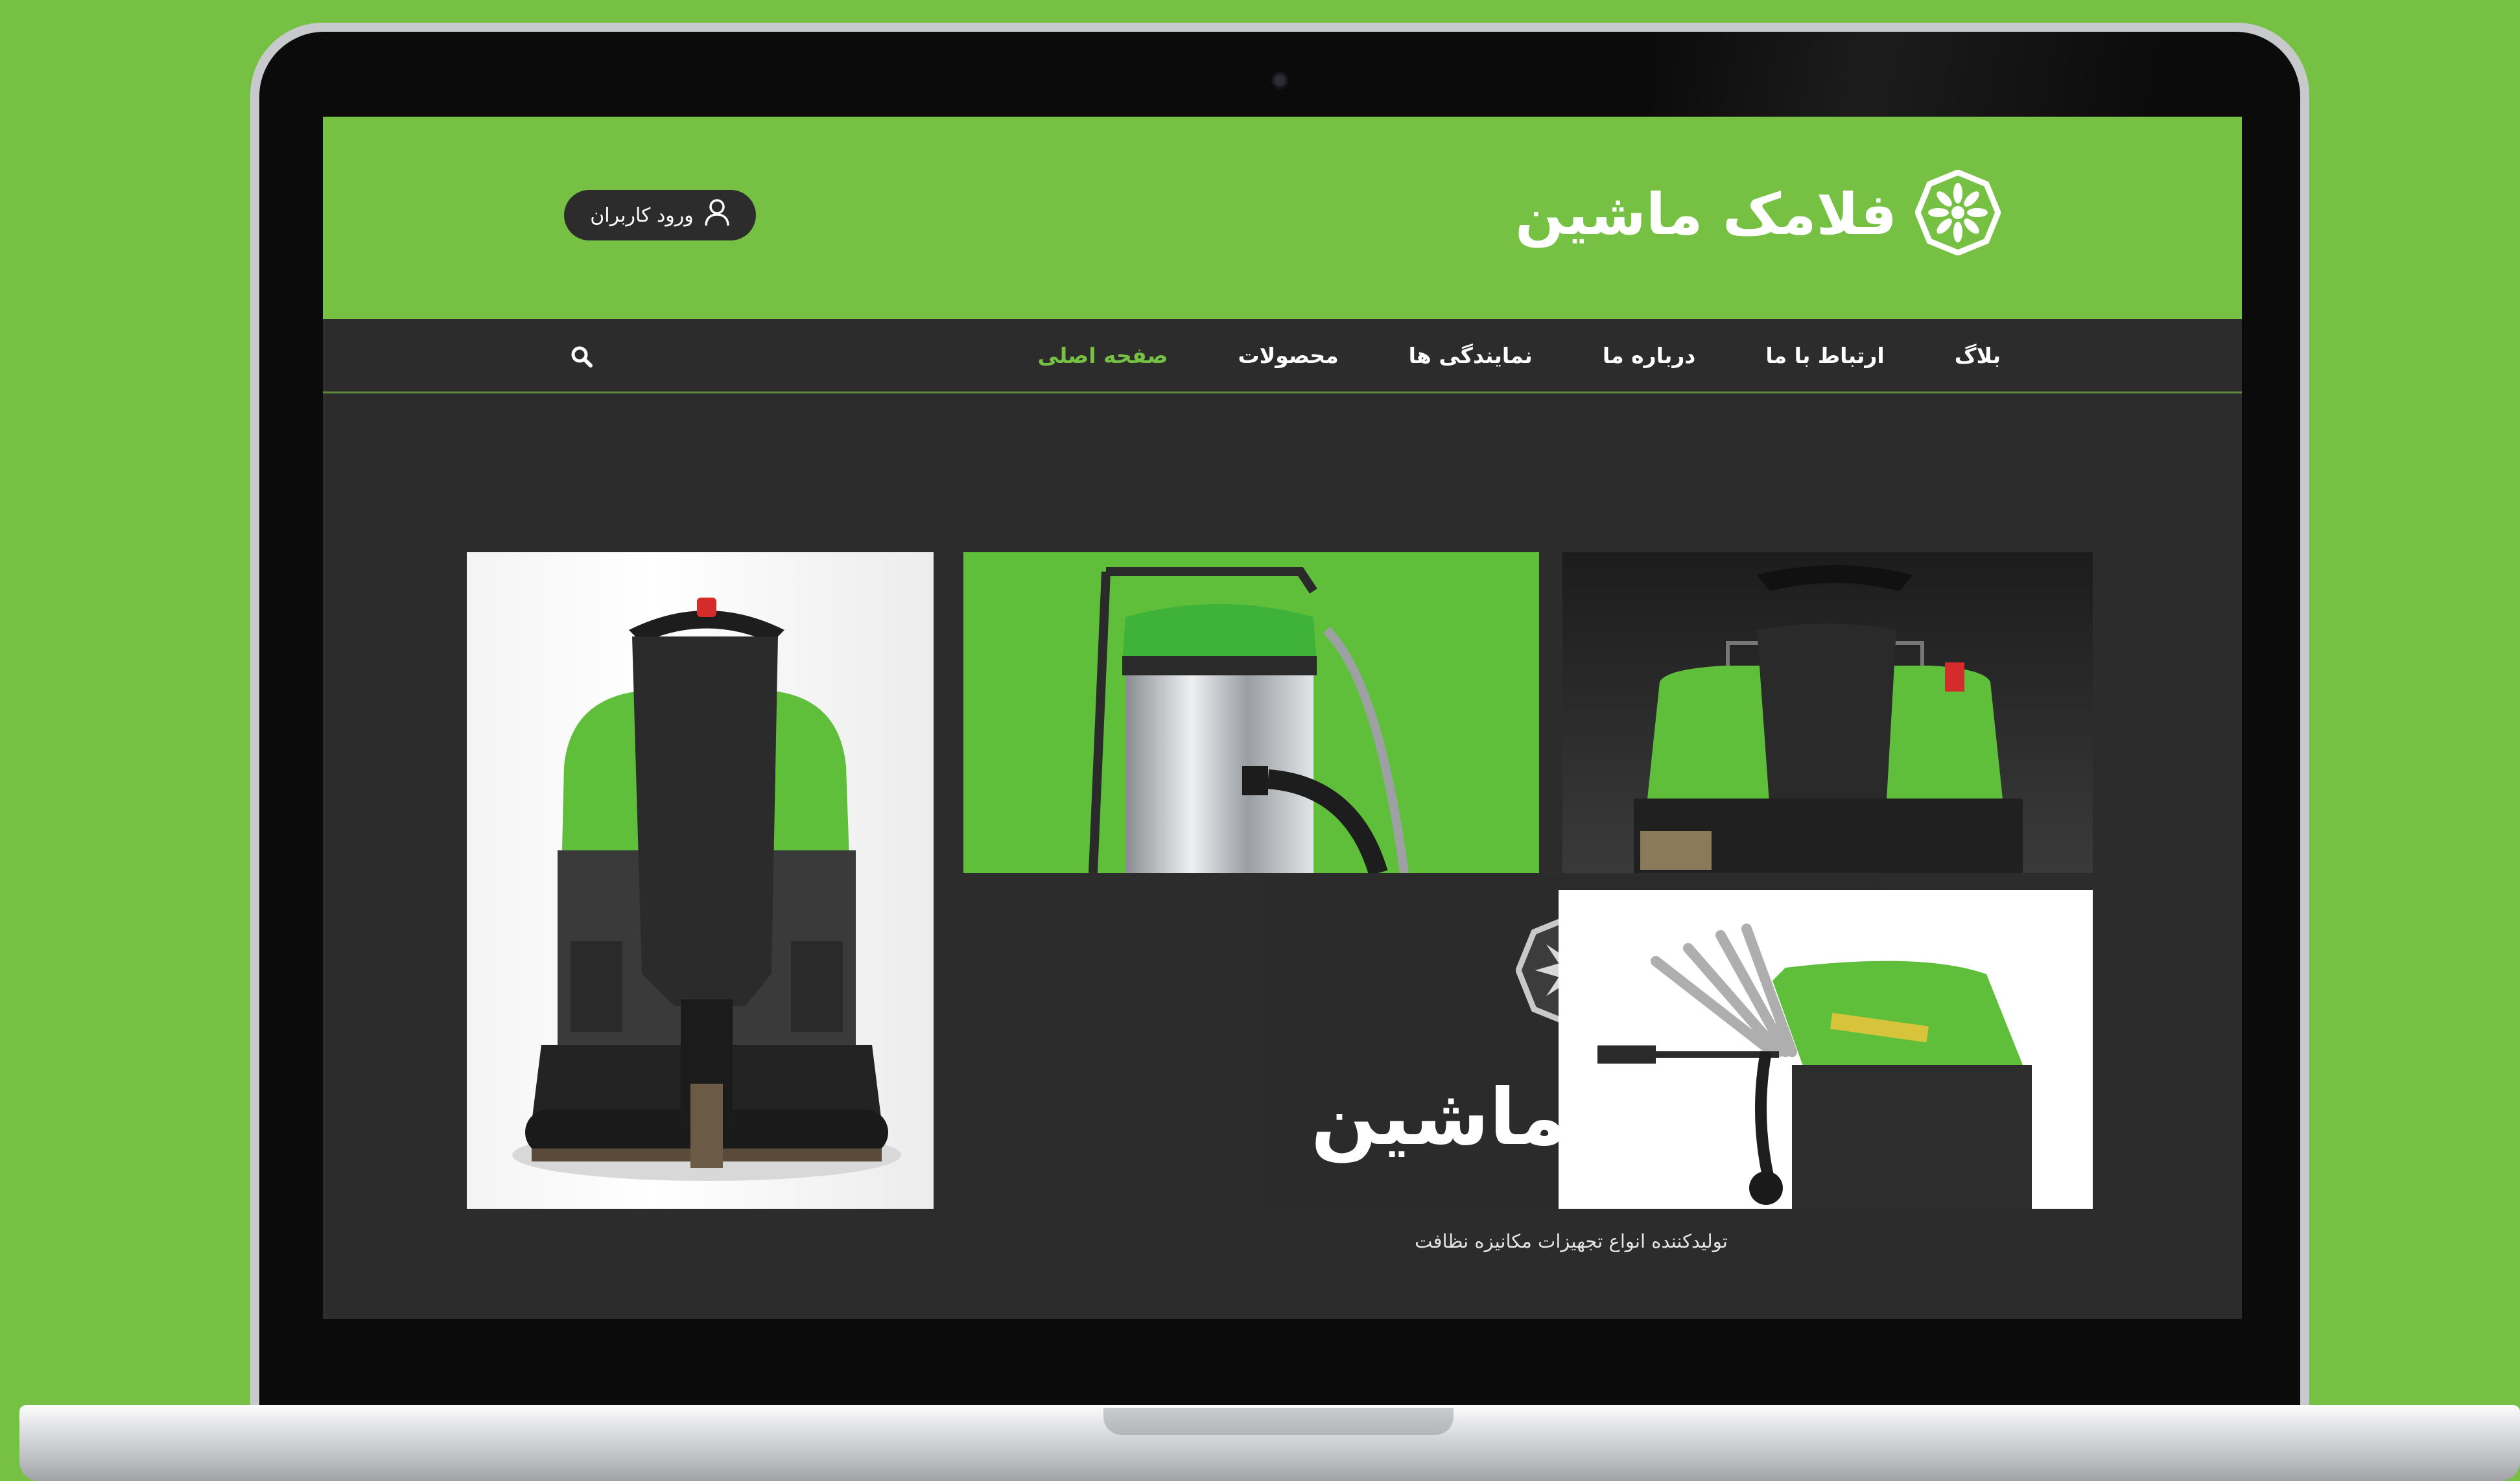  Describe the element at coordinates (1957, 214) in the screenshot. I see `logo-icon` at that location.